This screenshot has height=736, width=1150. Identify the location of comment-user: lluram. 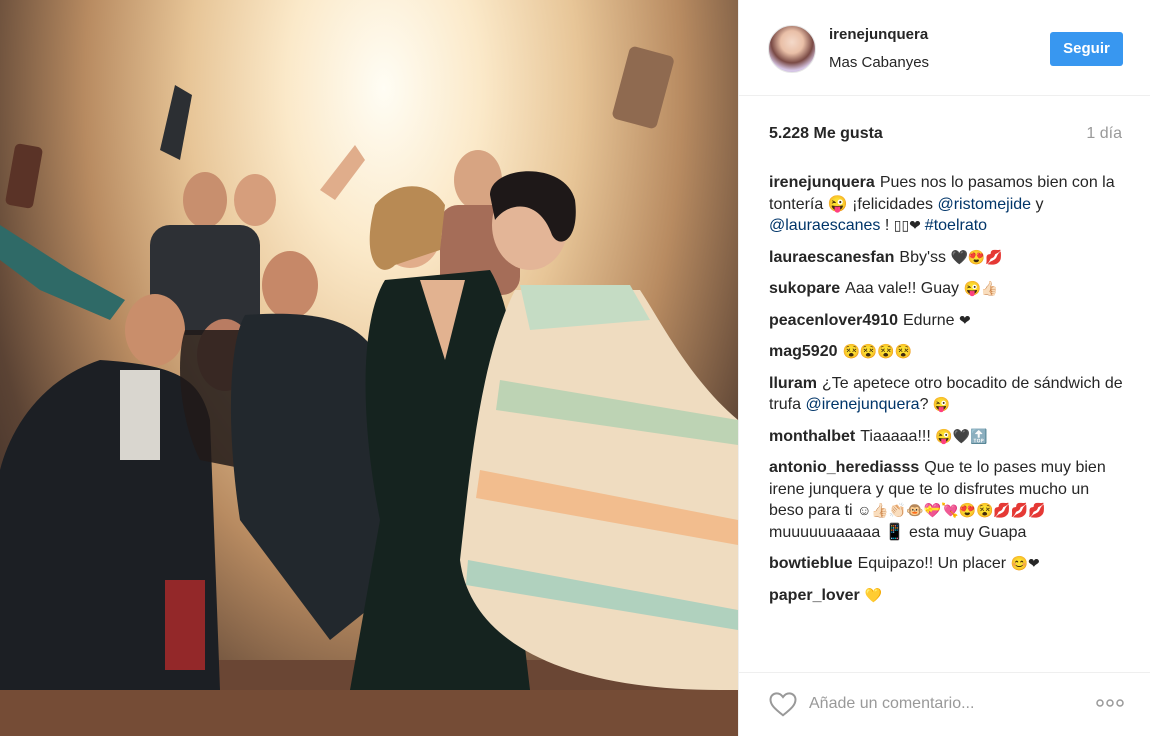
(793, 383).